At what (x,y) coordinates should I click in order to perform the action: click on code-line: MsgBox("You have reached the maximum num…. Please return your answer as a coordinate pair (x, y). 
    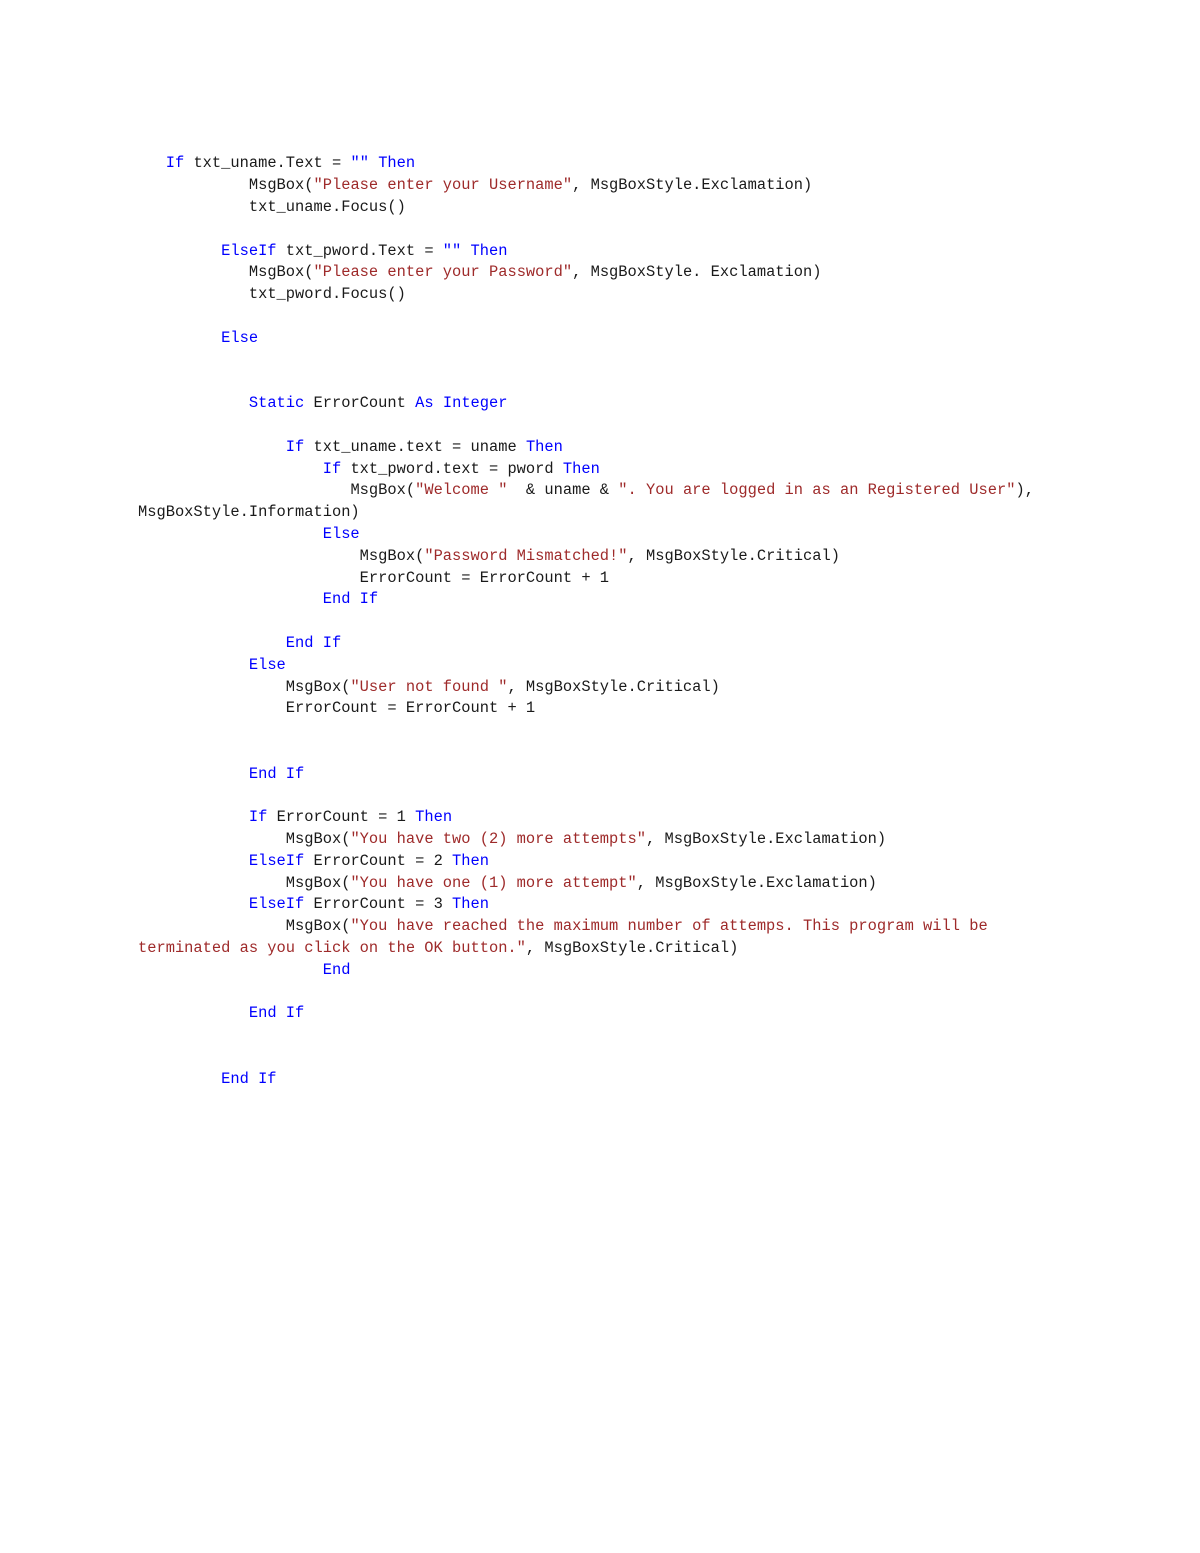
    Looking at the image, I should click on (603, 938).